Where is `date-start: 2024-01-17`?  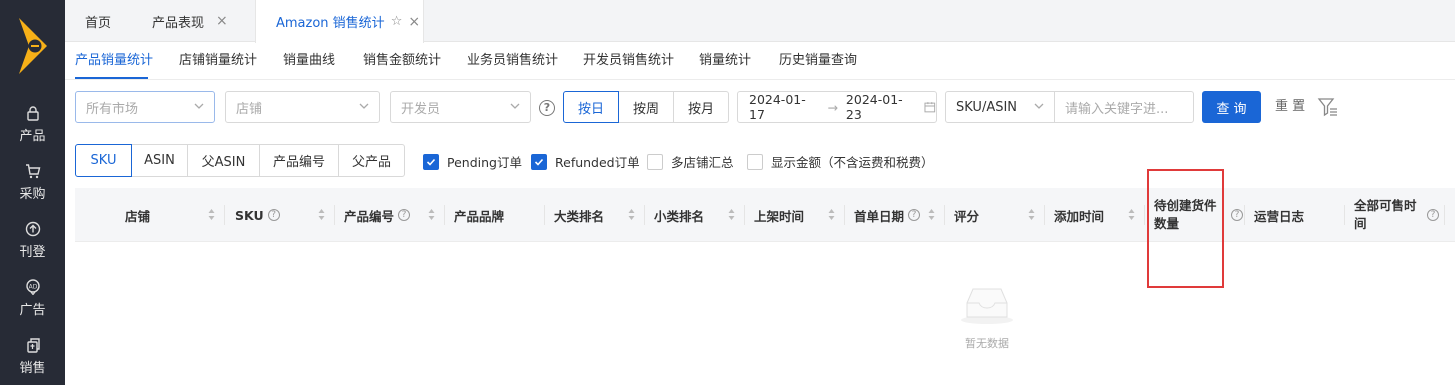 date-start: 2024-01-17 is located at coordinates (784, 107).